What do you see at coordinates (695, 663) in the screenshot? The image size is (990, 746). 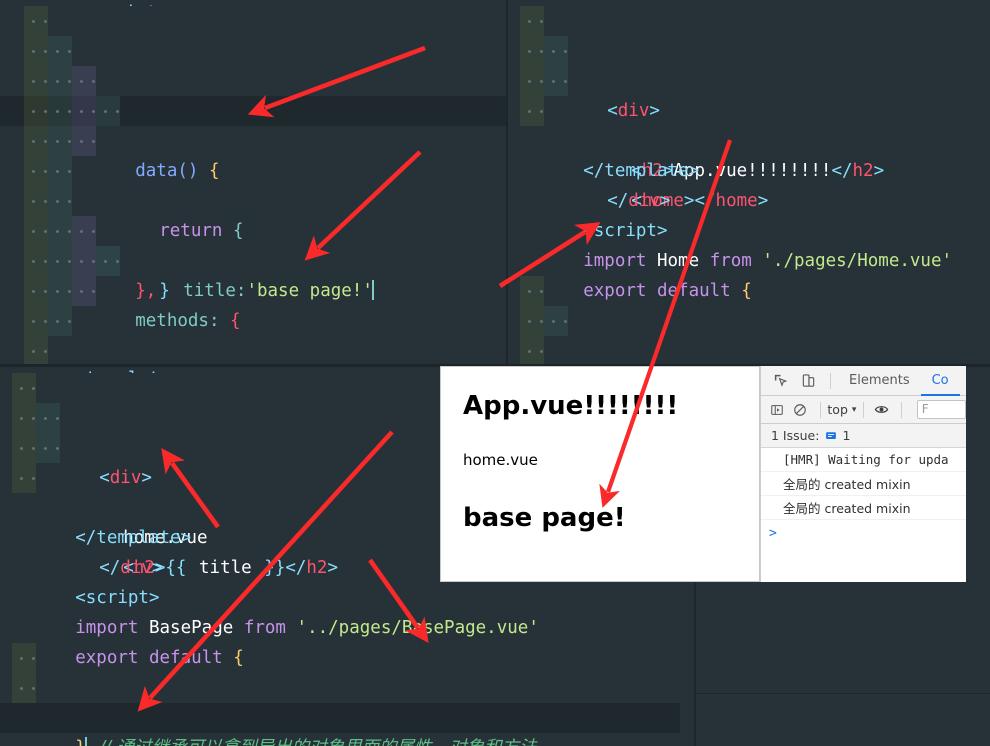 I see `bottom-pane-vertical-divider` at bounding box center [695, 663].